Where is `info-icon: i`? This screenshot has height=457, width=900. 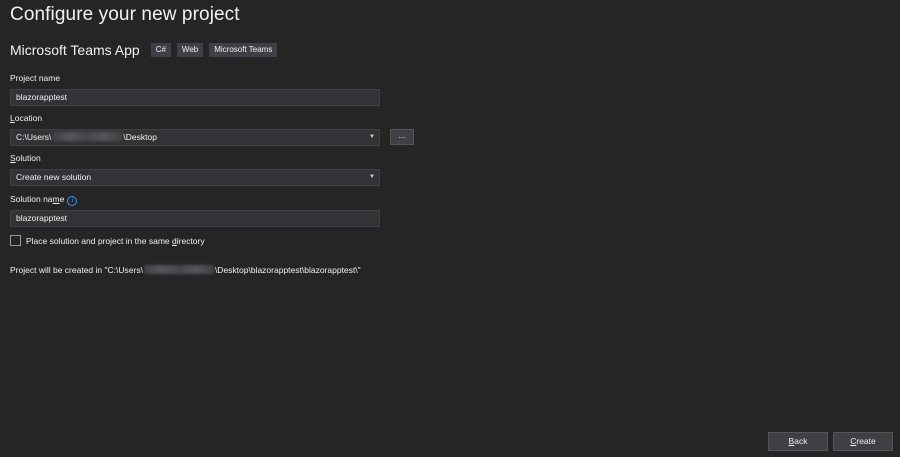 info-icon: i is located at coordinates (72, 201).